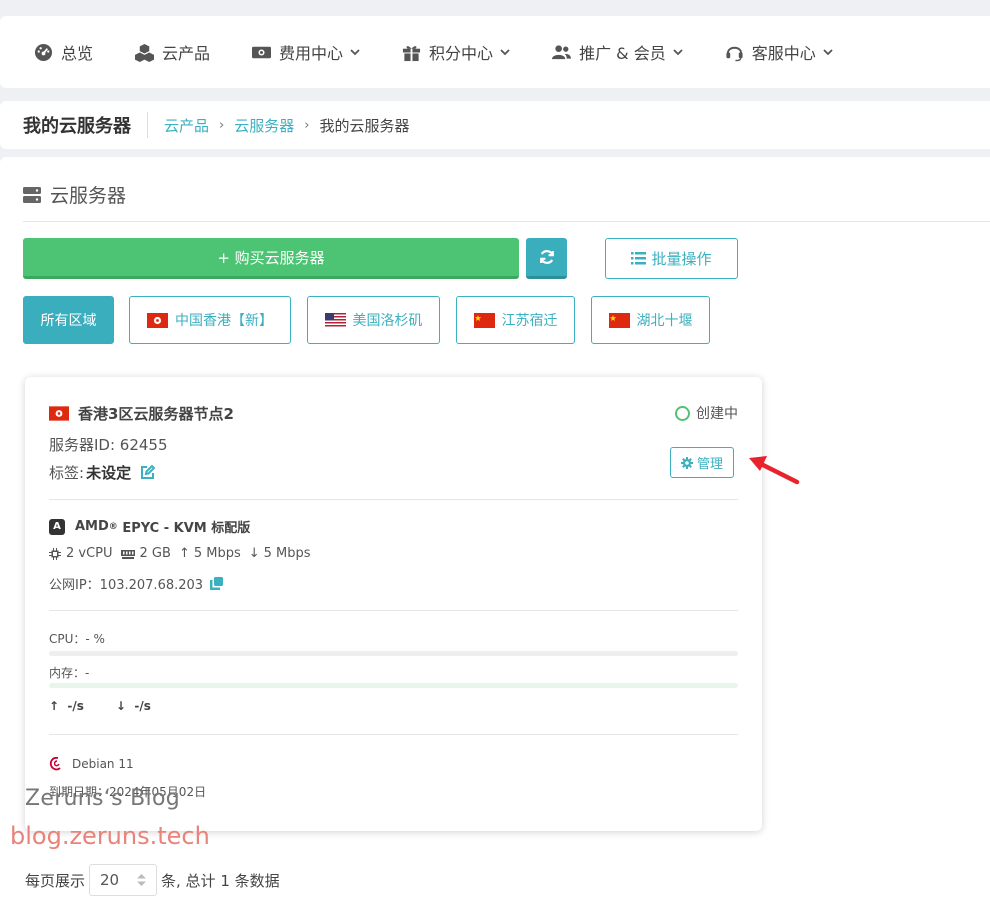 Image resolution: width=990 pixels, height=913 pixels. What do you see at coordinates (148, 472) in the screenshot?
I see `edit-icon` at bounding box center [148, 472].